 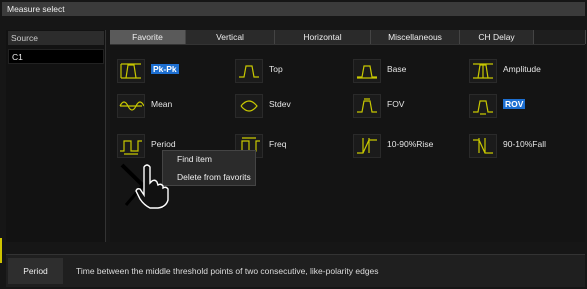 I want to click on measure-item-90-10-fall: 90-10%Fall, so click(x=524, y=146).